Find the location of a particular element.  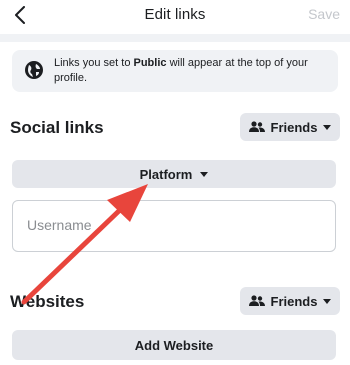

save-button: Save is located at coordinates (324, 14).